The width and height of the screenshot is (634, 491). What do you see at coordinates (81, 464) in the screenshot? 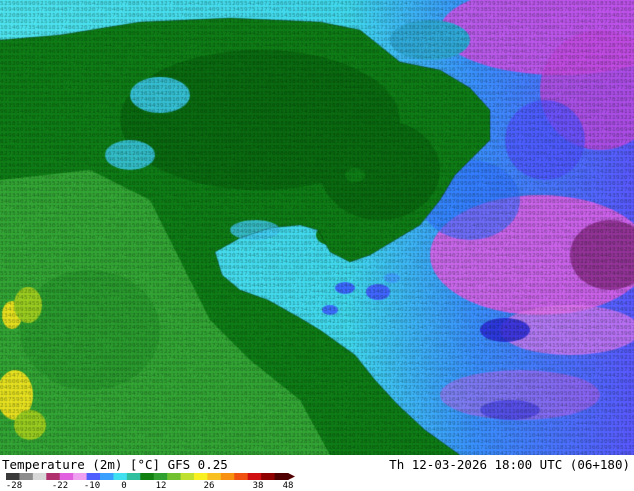
I see `product-label: Temperature (2m) [°C]` at bounding box center [81, 464].